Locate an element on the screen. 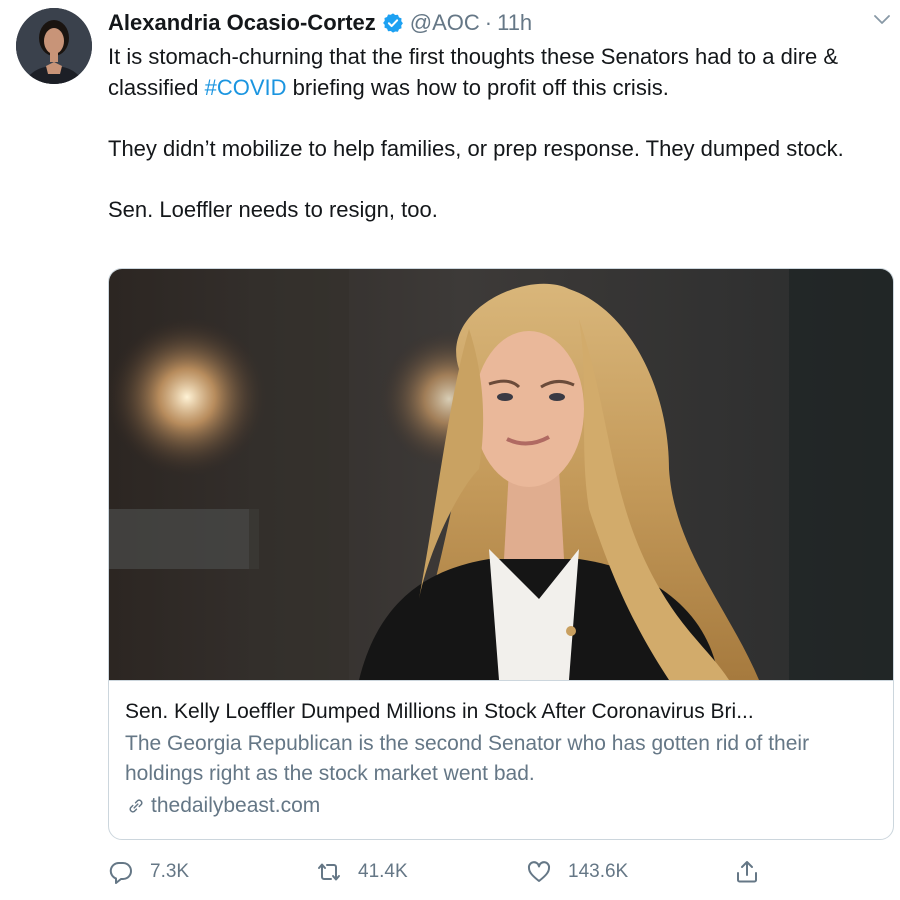  tweet-actions: 7.3K 41.4K 143.6K is located at coordinates (438, 872).